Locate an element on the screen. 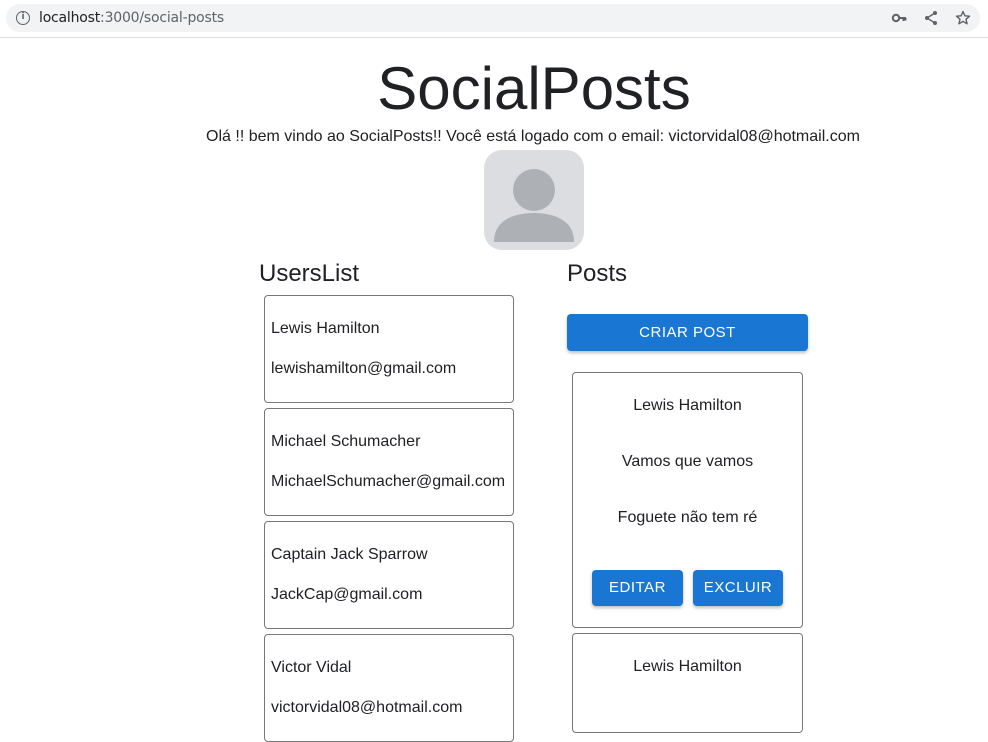  user-avatar-icon is located at coordinates (534, 205).